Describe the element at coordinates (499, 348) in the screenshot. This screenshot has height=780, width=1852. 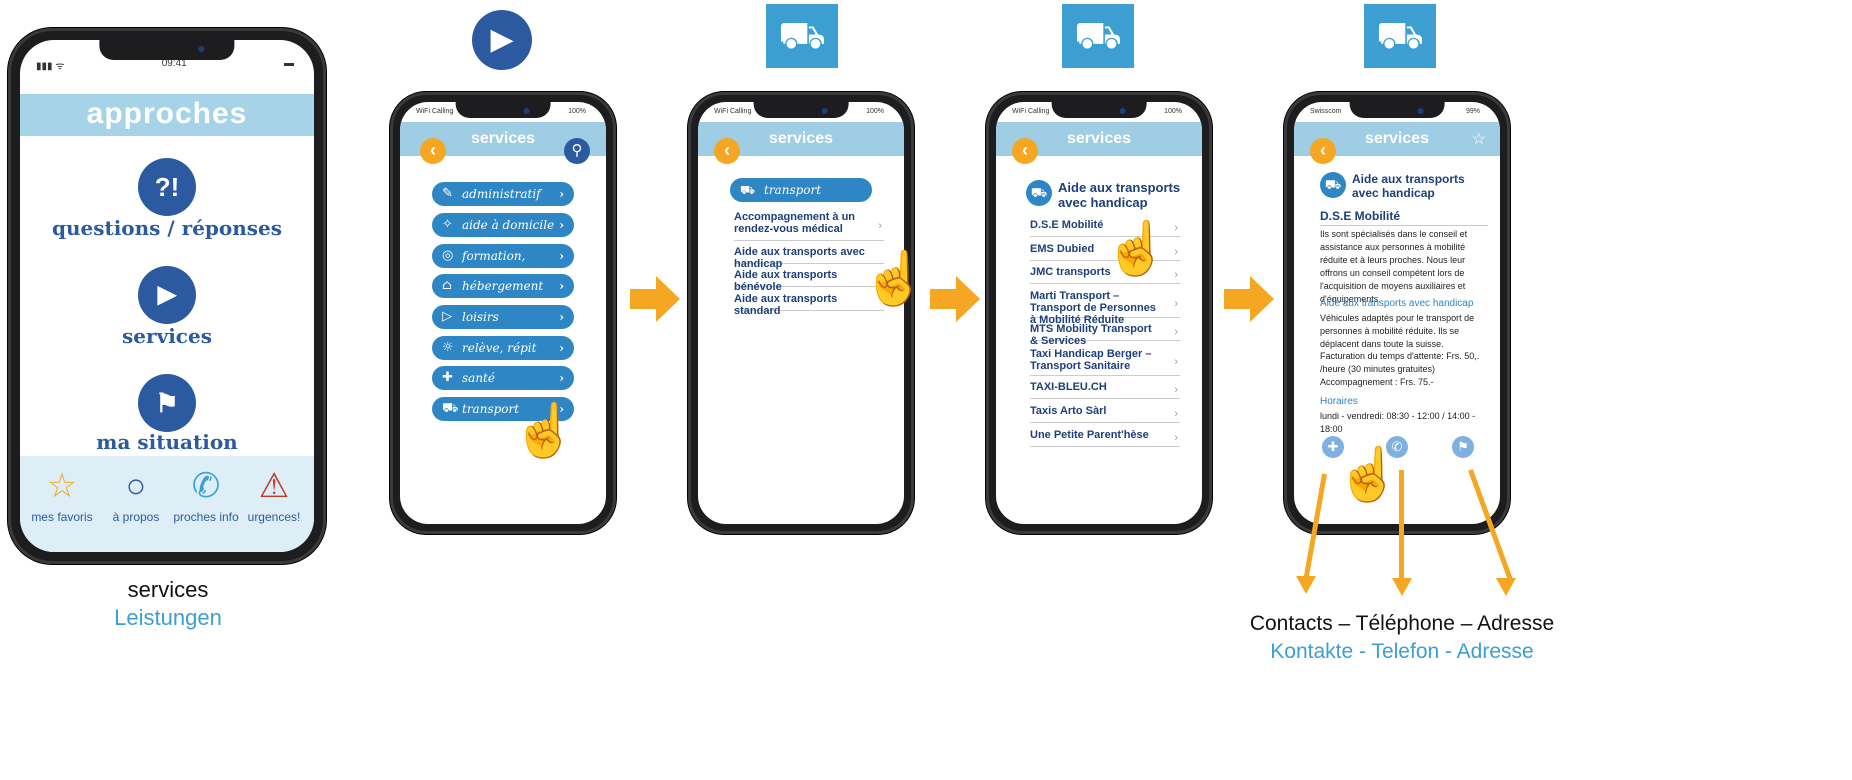
I see `category-label: relève, répit` at that location.